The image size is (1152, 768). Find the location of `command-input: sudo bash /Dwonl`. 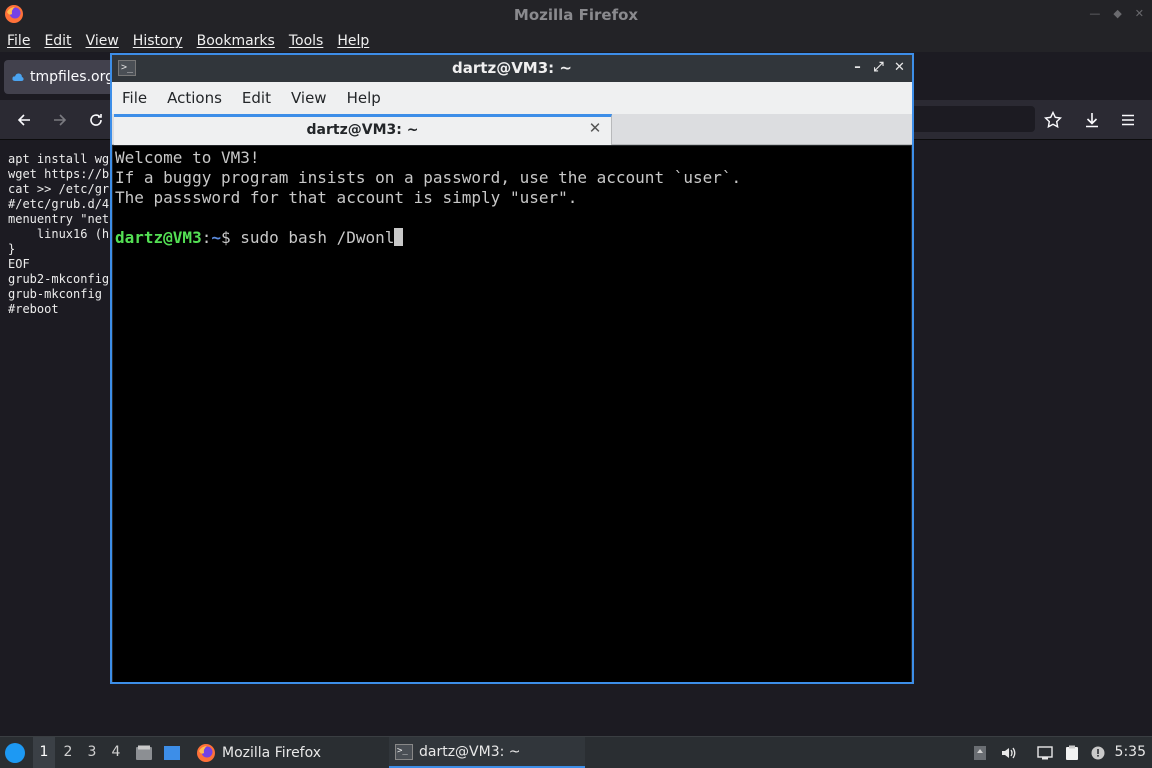

command-input: sudo bash /Dwonl is located at coordinates (317, 237).